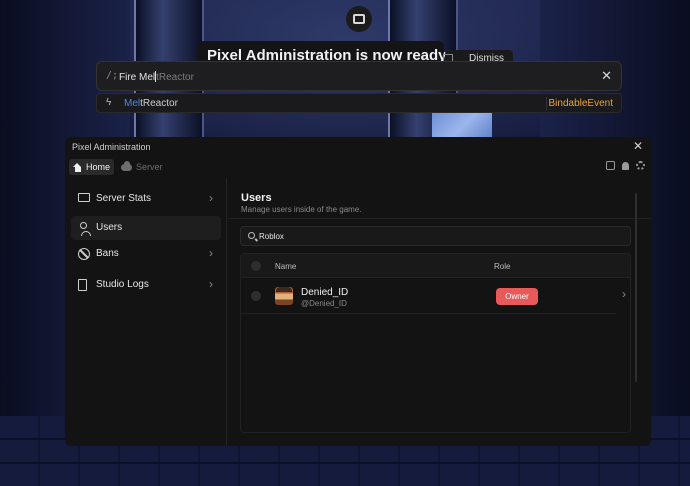  I want to click on column-header-name: Name, so click(286, 266).